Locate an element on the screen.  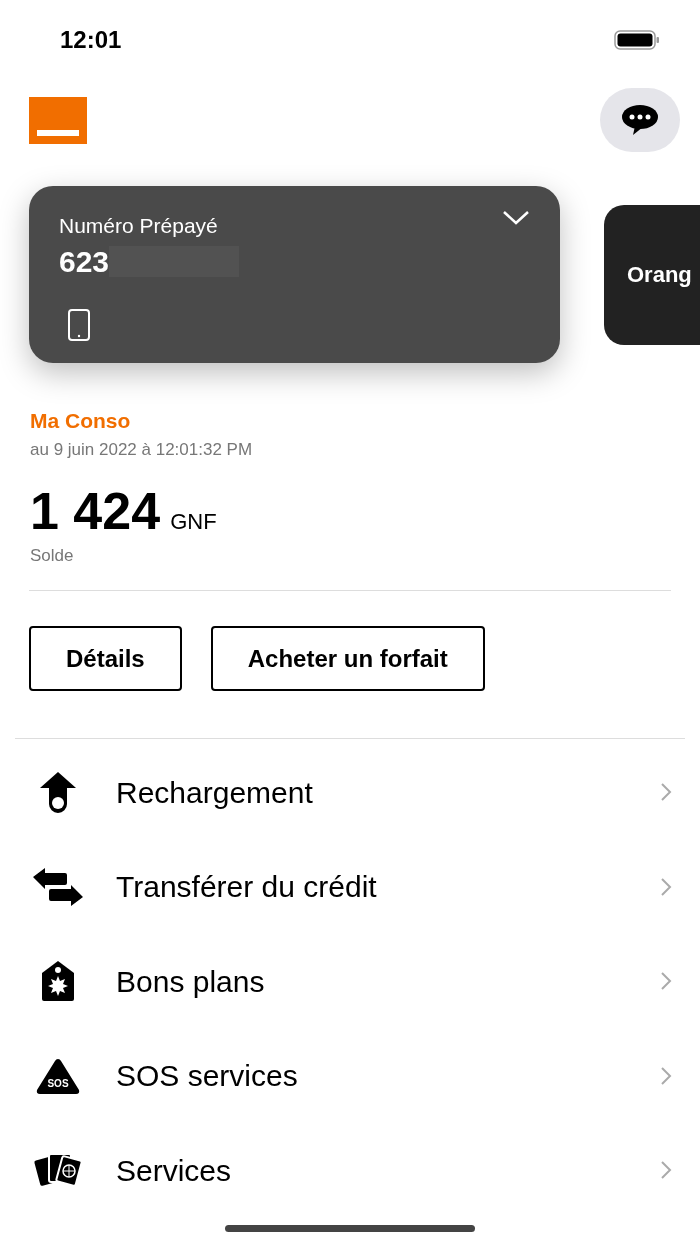
account-label: Orang is located at coordinates (659, 275).